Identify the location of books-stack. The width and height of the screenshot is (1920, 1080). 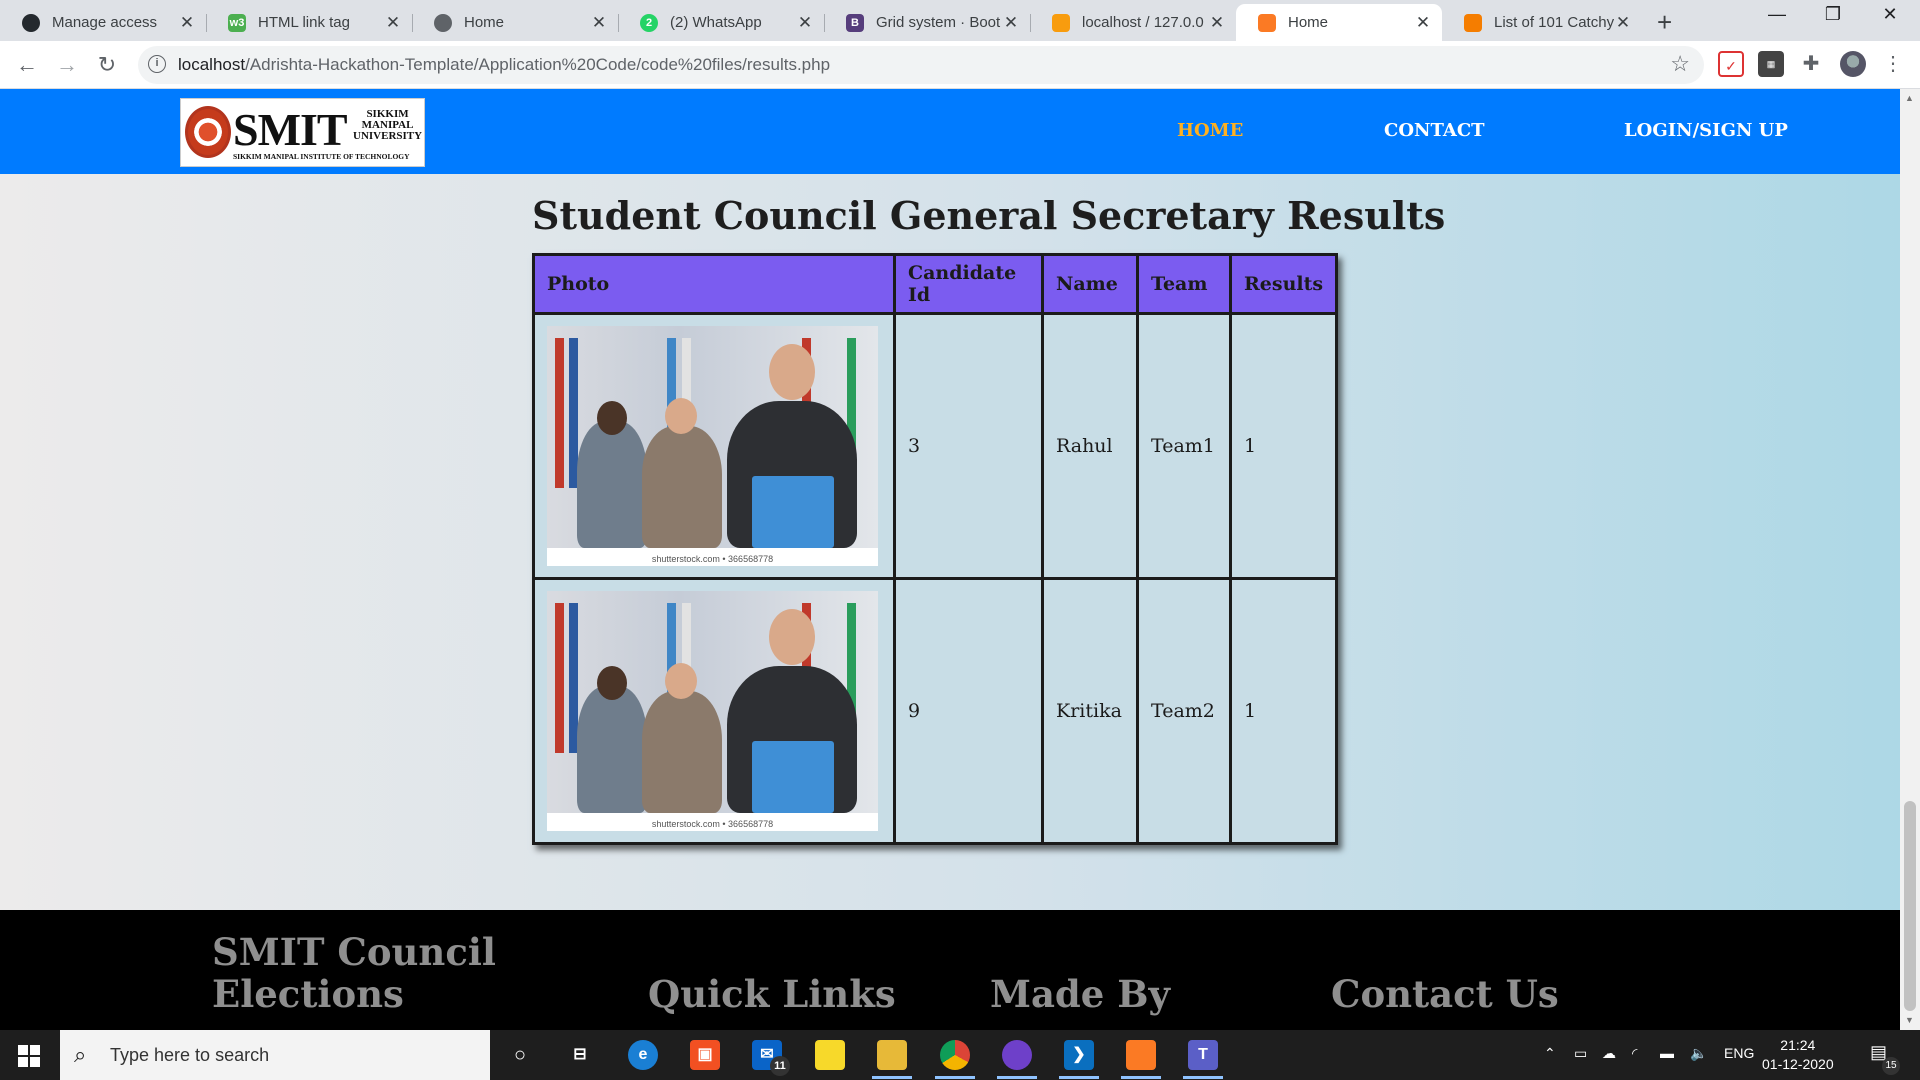
(793, 512).